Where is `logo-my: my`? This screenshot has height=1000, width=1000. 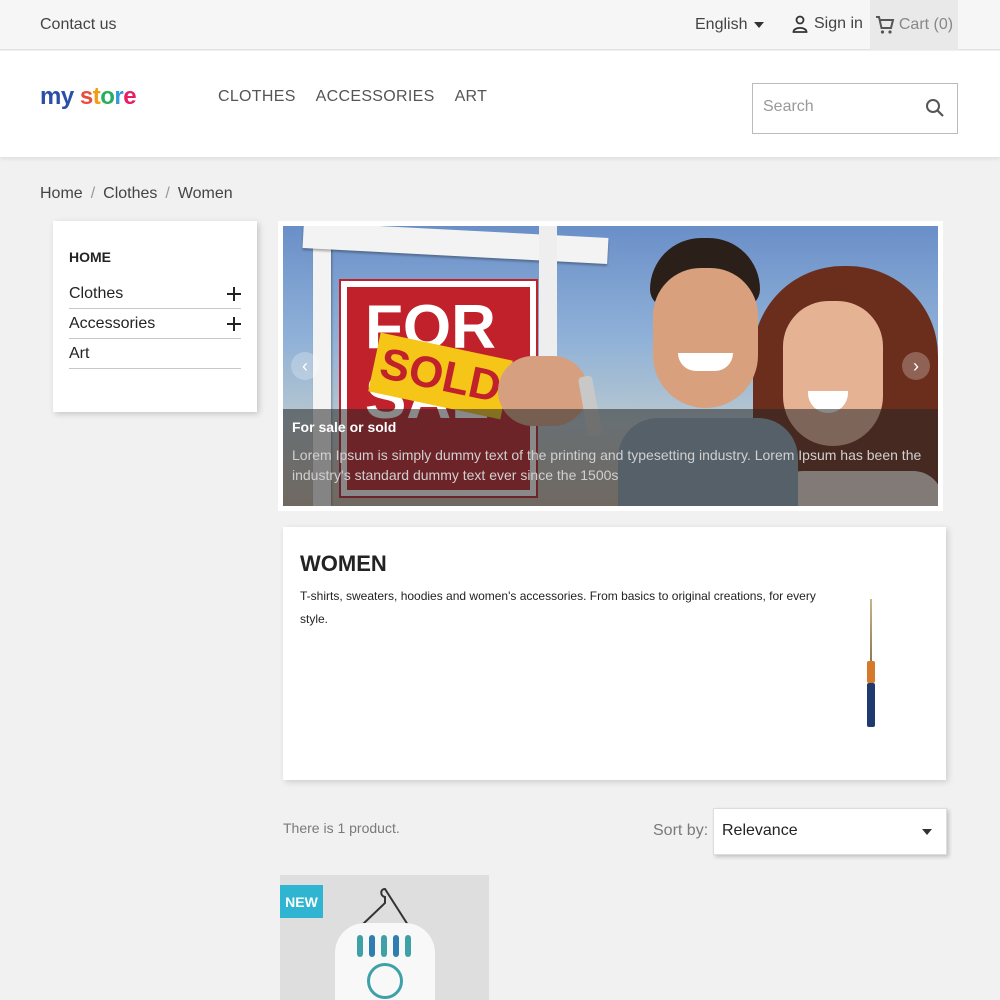 logo-my: my is located at coordinates (57, 96).